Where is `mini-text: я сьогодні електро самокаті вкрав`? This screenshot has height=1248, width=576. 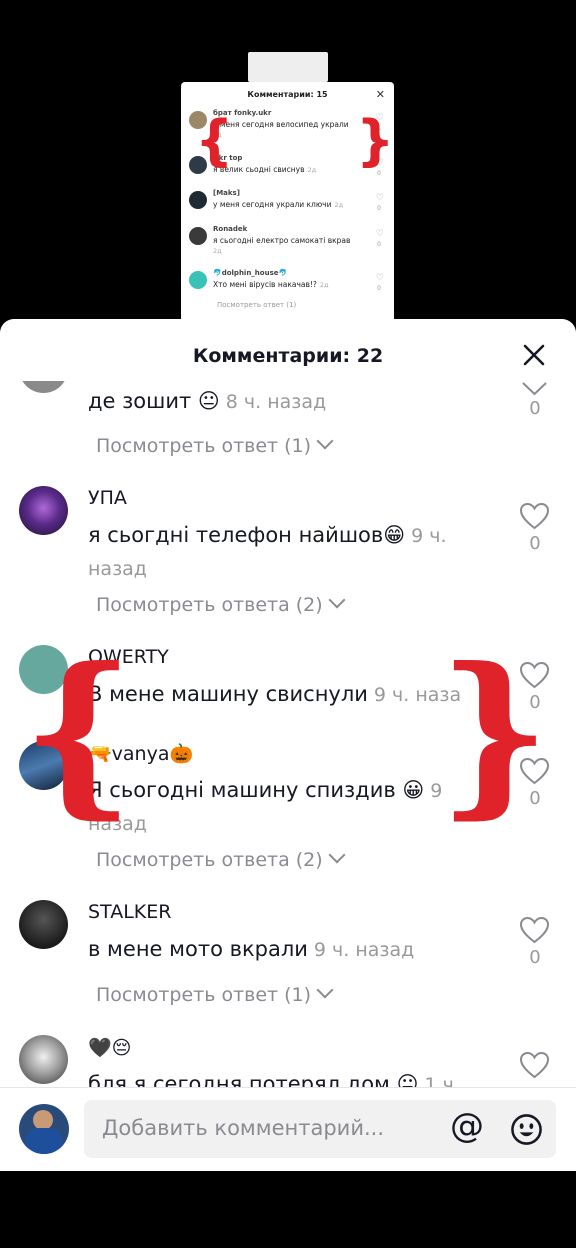 mini-text: я сьогодні електро самокаті вкрав is located at coordinates (282, 240).